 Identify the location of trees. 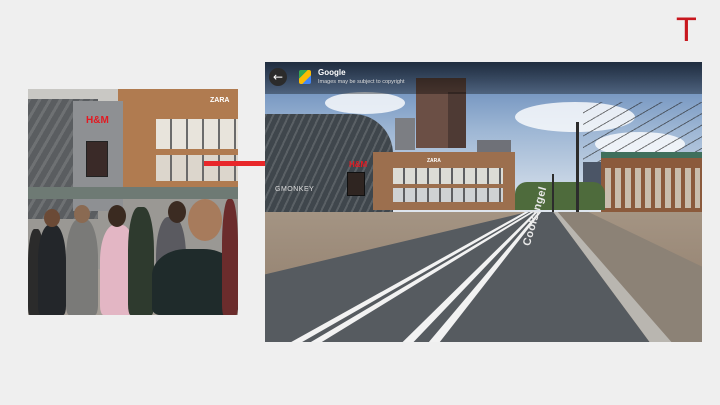
(560, 196).